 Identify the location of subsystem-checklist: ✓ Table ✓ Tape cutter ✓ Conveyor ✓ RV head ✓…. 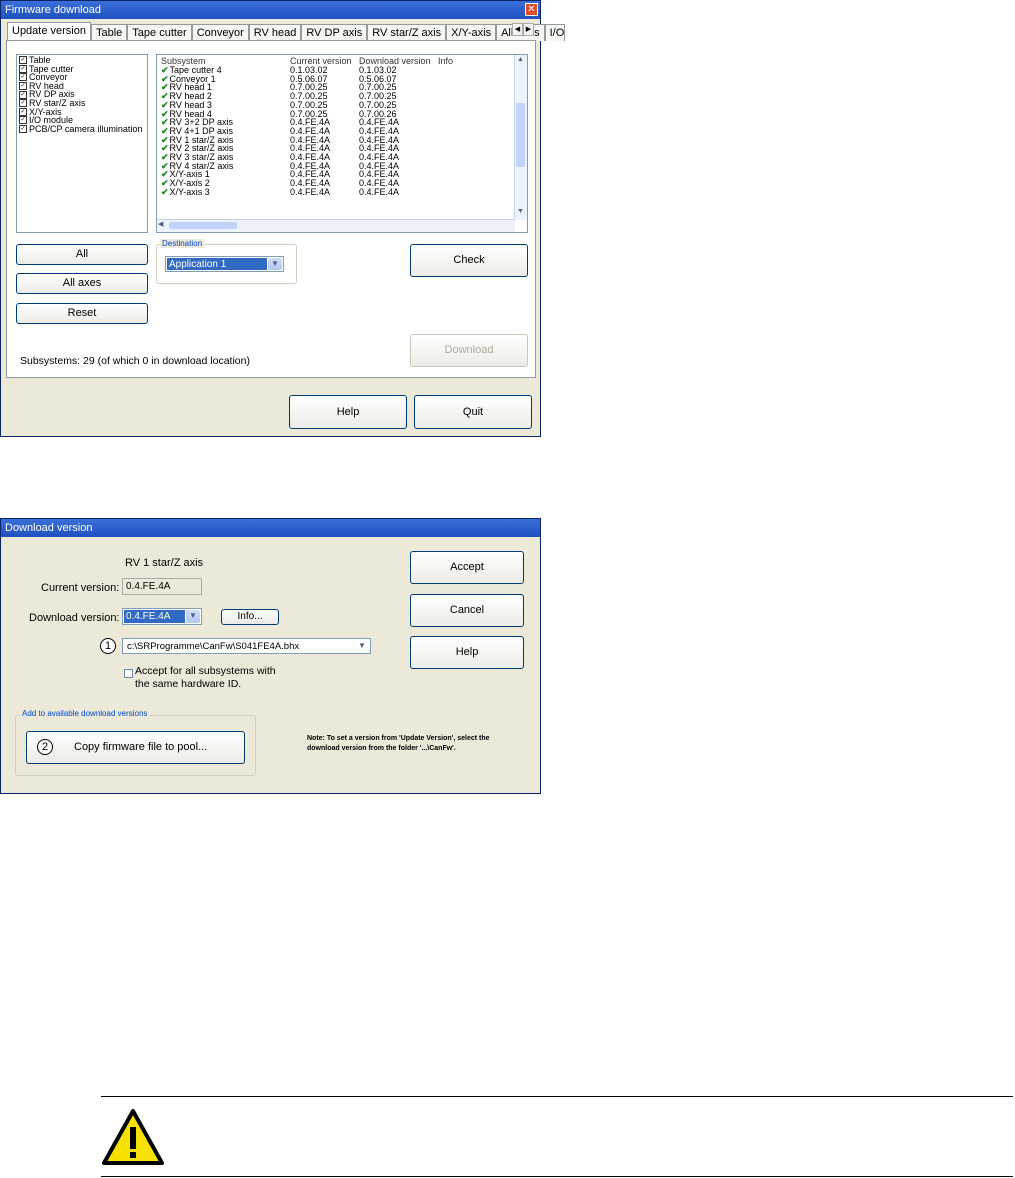
(82, 143).